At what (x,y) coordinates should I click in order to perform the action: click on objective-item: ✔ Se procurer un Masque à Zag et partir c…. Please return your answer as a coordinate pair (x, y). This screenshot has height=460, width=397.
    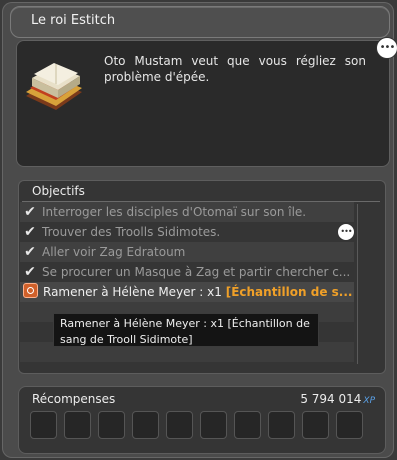
    Looking at the image, I should click on (187, 272).